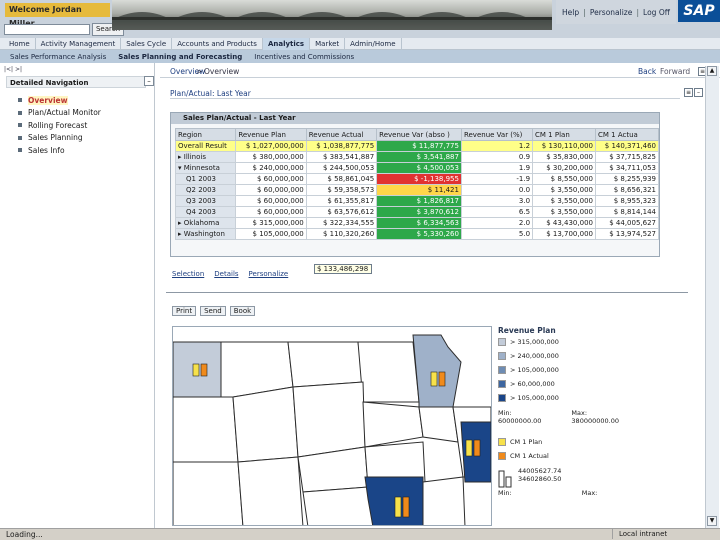 This screenshot has height=540, width=720. Describe the element at coordinates (58, 57) in the screenshot. I see `submenu-sales-performance: Sales Performance Analysis` at that location.